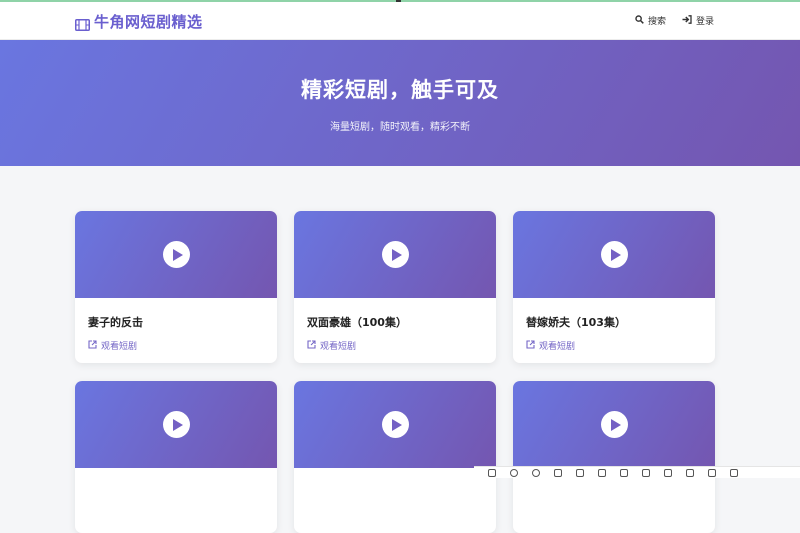 This screenshot has width=800, height=533. What do you see at coordinates (639, 20) in the screenshot?
I see `search-icon` at bounding box center [639, 20].